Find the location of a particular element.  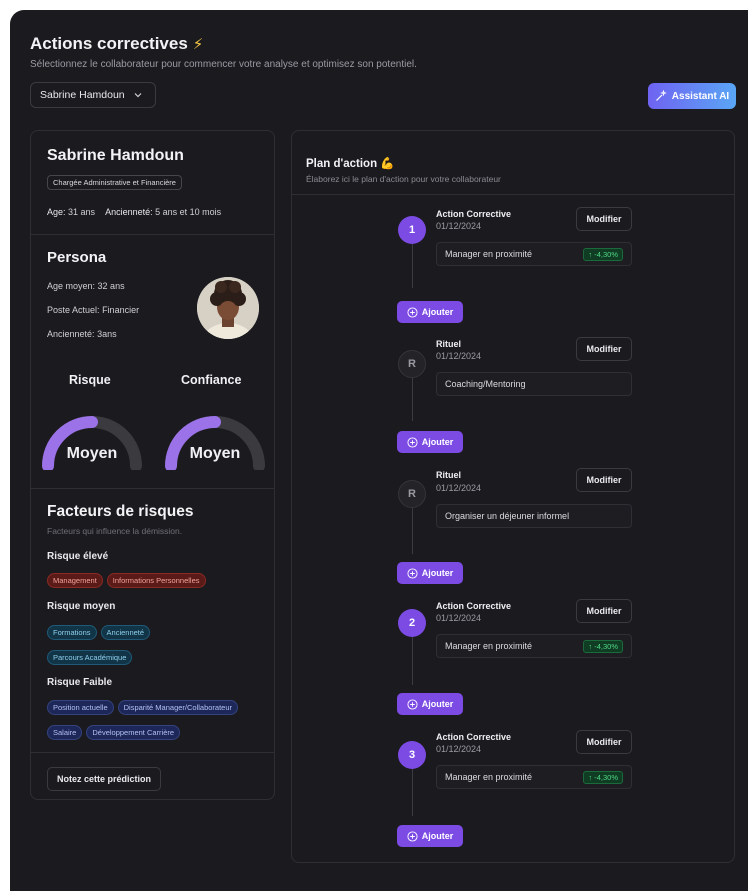

persona-seniority-label: Ancienneté: is located at coordinates (71, 334).